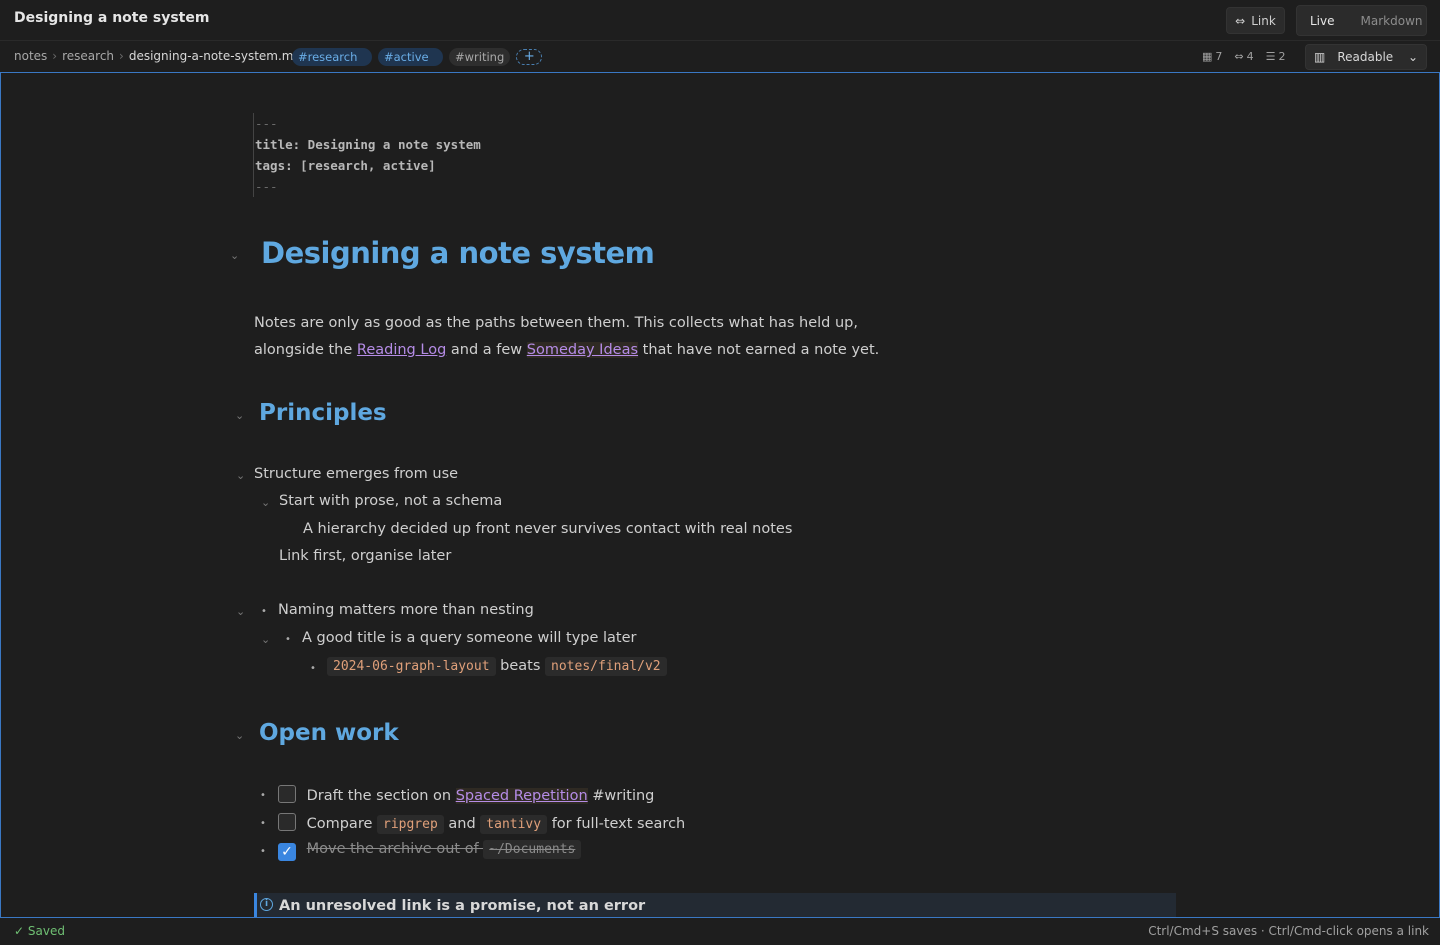 This screenshot has height=945, width=1440. Describe the element at coordinates (345, 165) in the screenshot. I see `frontmatter-tags: tags: [research, active]` at that location.